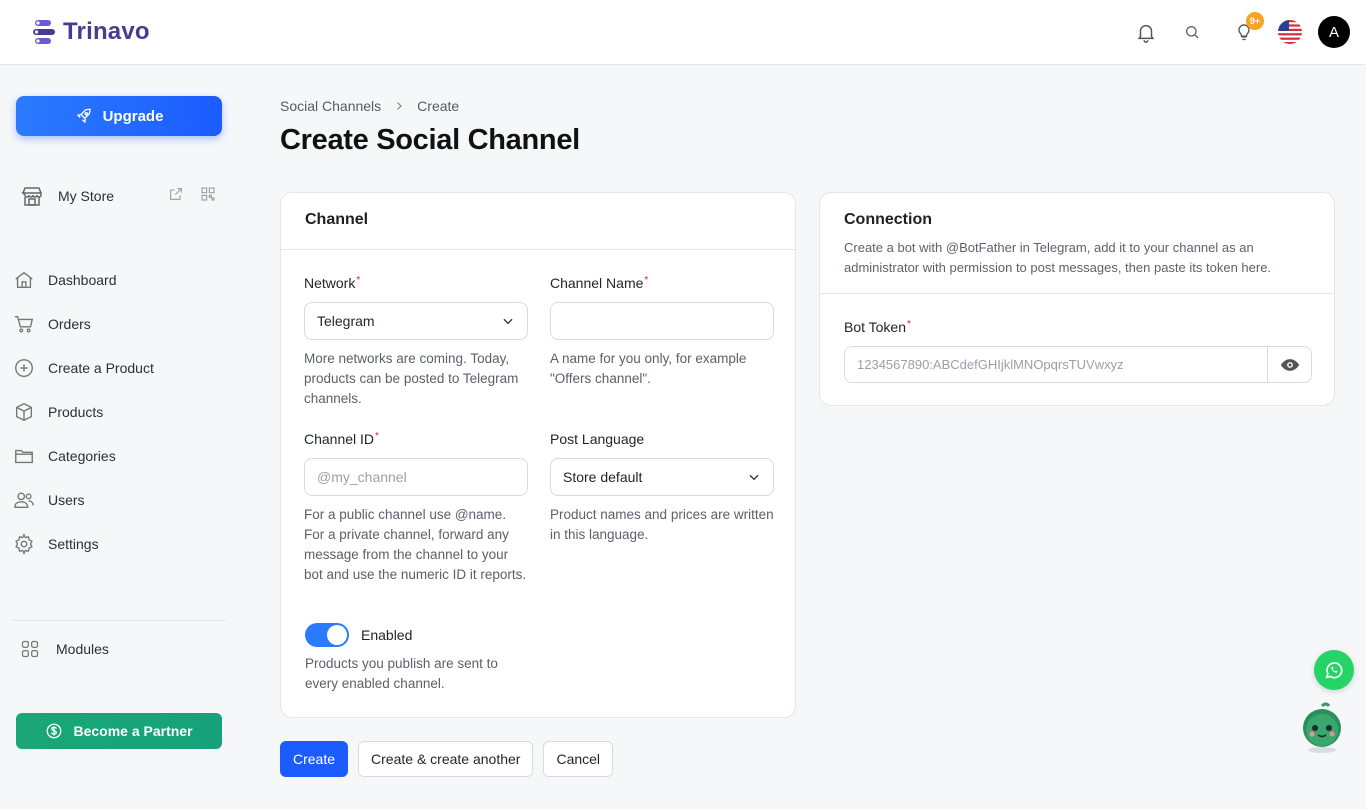 Image resolution: width=1366 pixels, height=809 pixels. I want to click on sidebar-item-label: Users, so click(66, 500).